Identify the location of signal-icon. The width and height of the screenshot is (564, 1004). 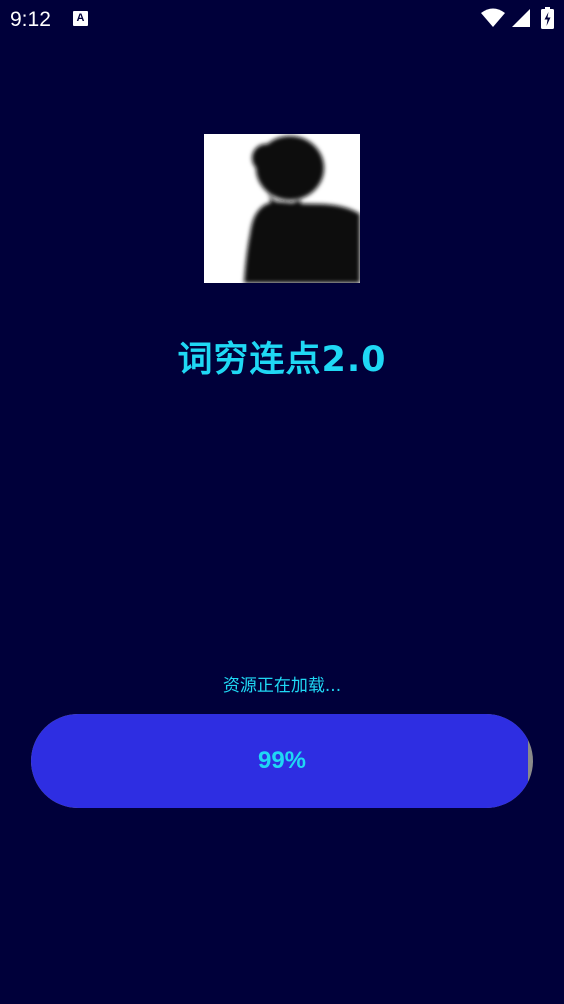
(521, 18).